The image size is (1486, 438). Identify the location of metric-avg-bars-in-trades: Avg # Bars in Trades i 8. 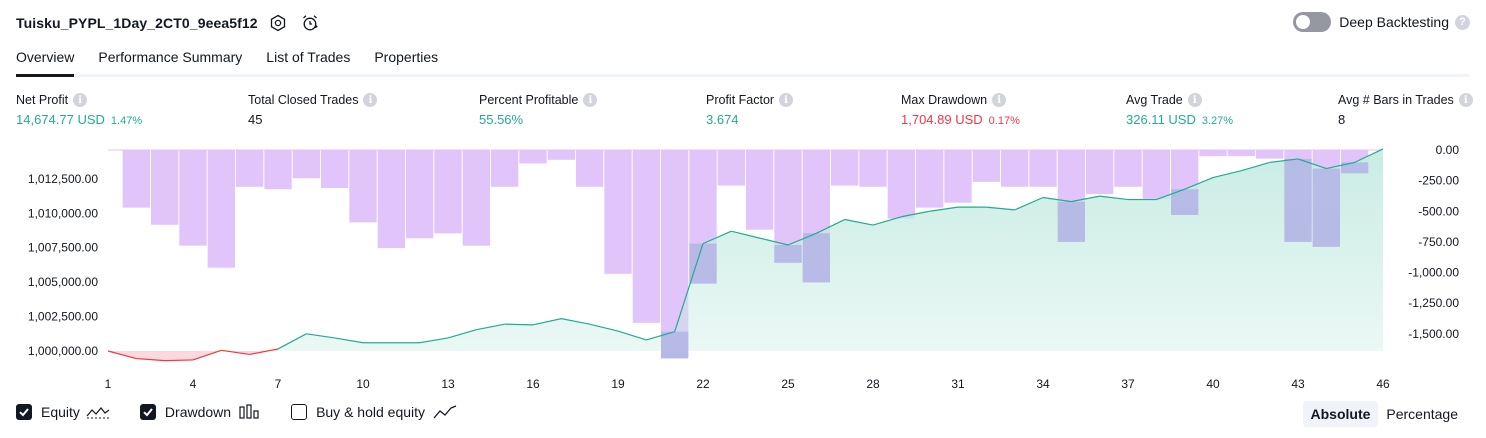
(1405, 110).